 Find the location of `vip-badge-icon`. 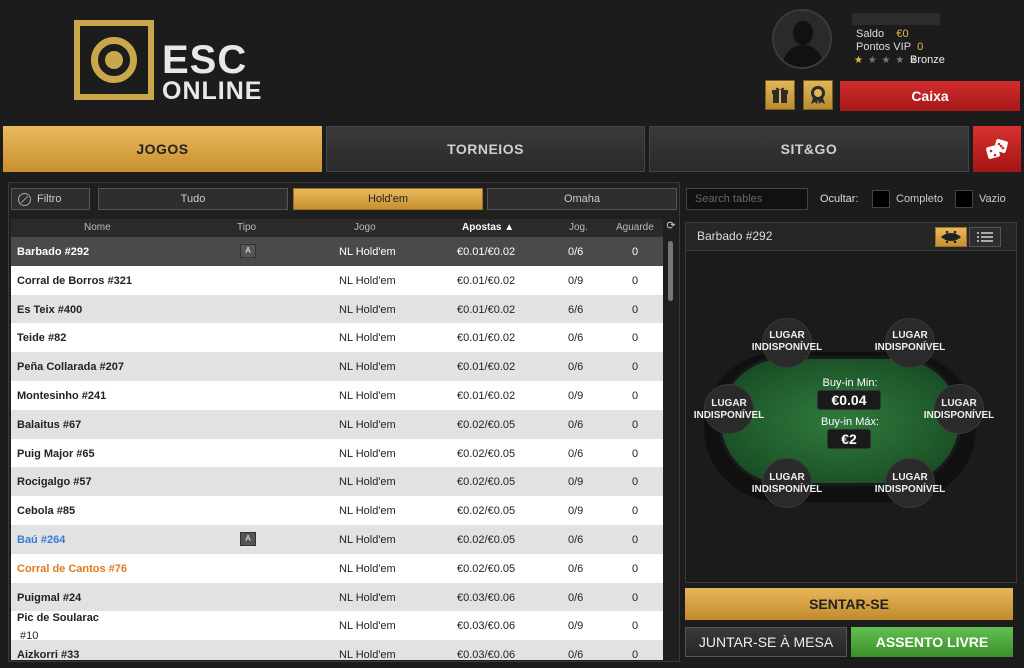

vip-badge-icon is located at coordinates (818, 95).